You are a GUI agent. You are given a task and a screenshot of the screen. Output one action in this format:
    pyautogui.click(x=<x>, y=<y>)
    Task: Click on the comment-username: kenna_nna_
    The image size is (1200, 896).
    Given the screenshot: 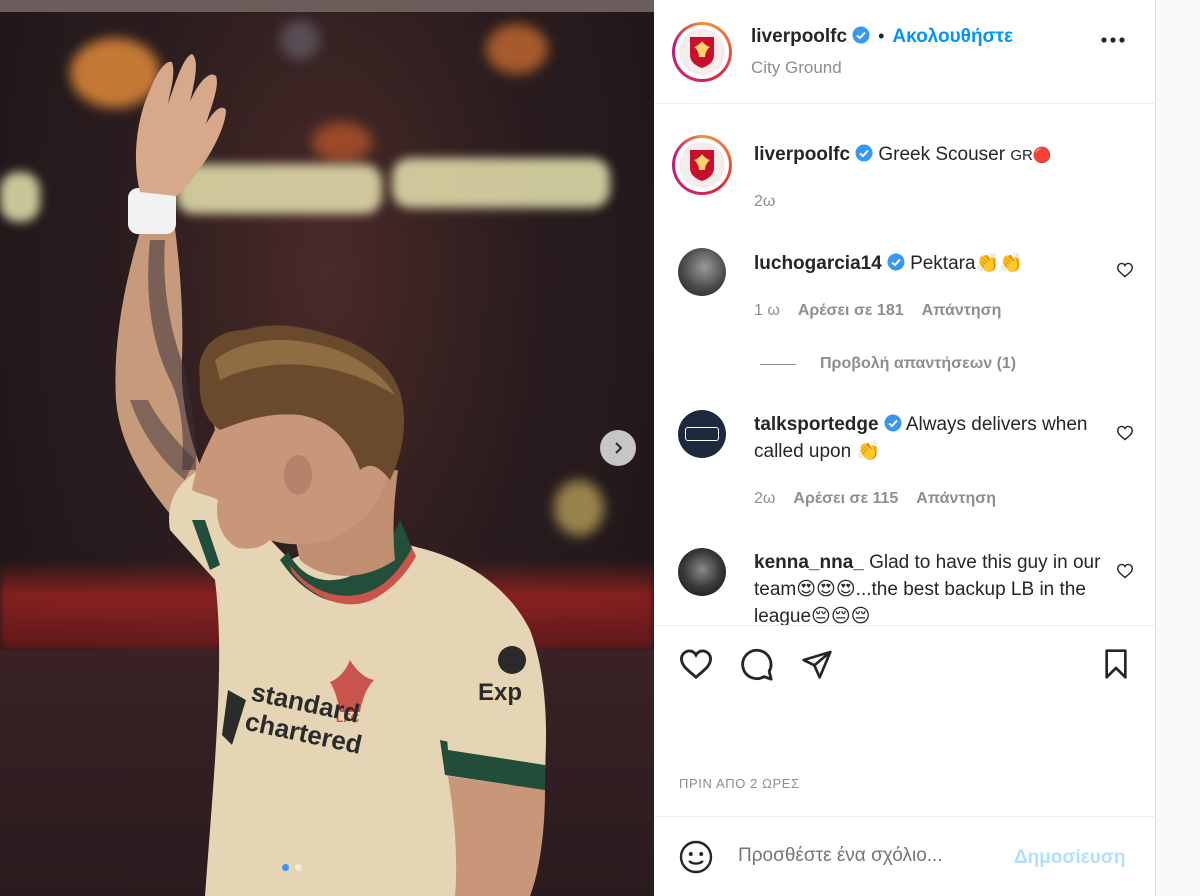 What is the action you would take?
    pyautogui.click(x=809, y=562)
    